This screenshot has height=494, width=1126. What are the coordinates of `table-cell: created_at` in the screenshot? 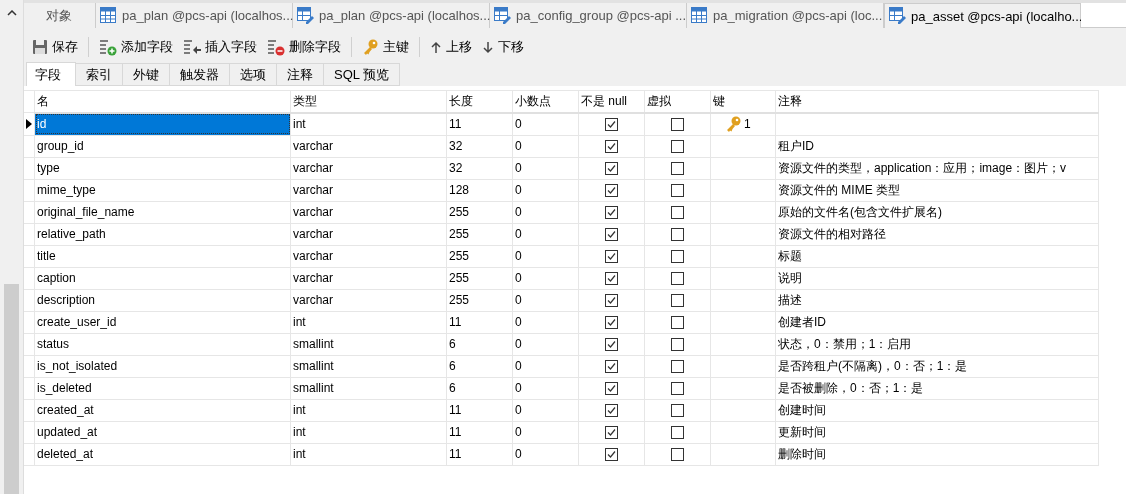 It's located at (162, 410).